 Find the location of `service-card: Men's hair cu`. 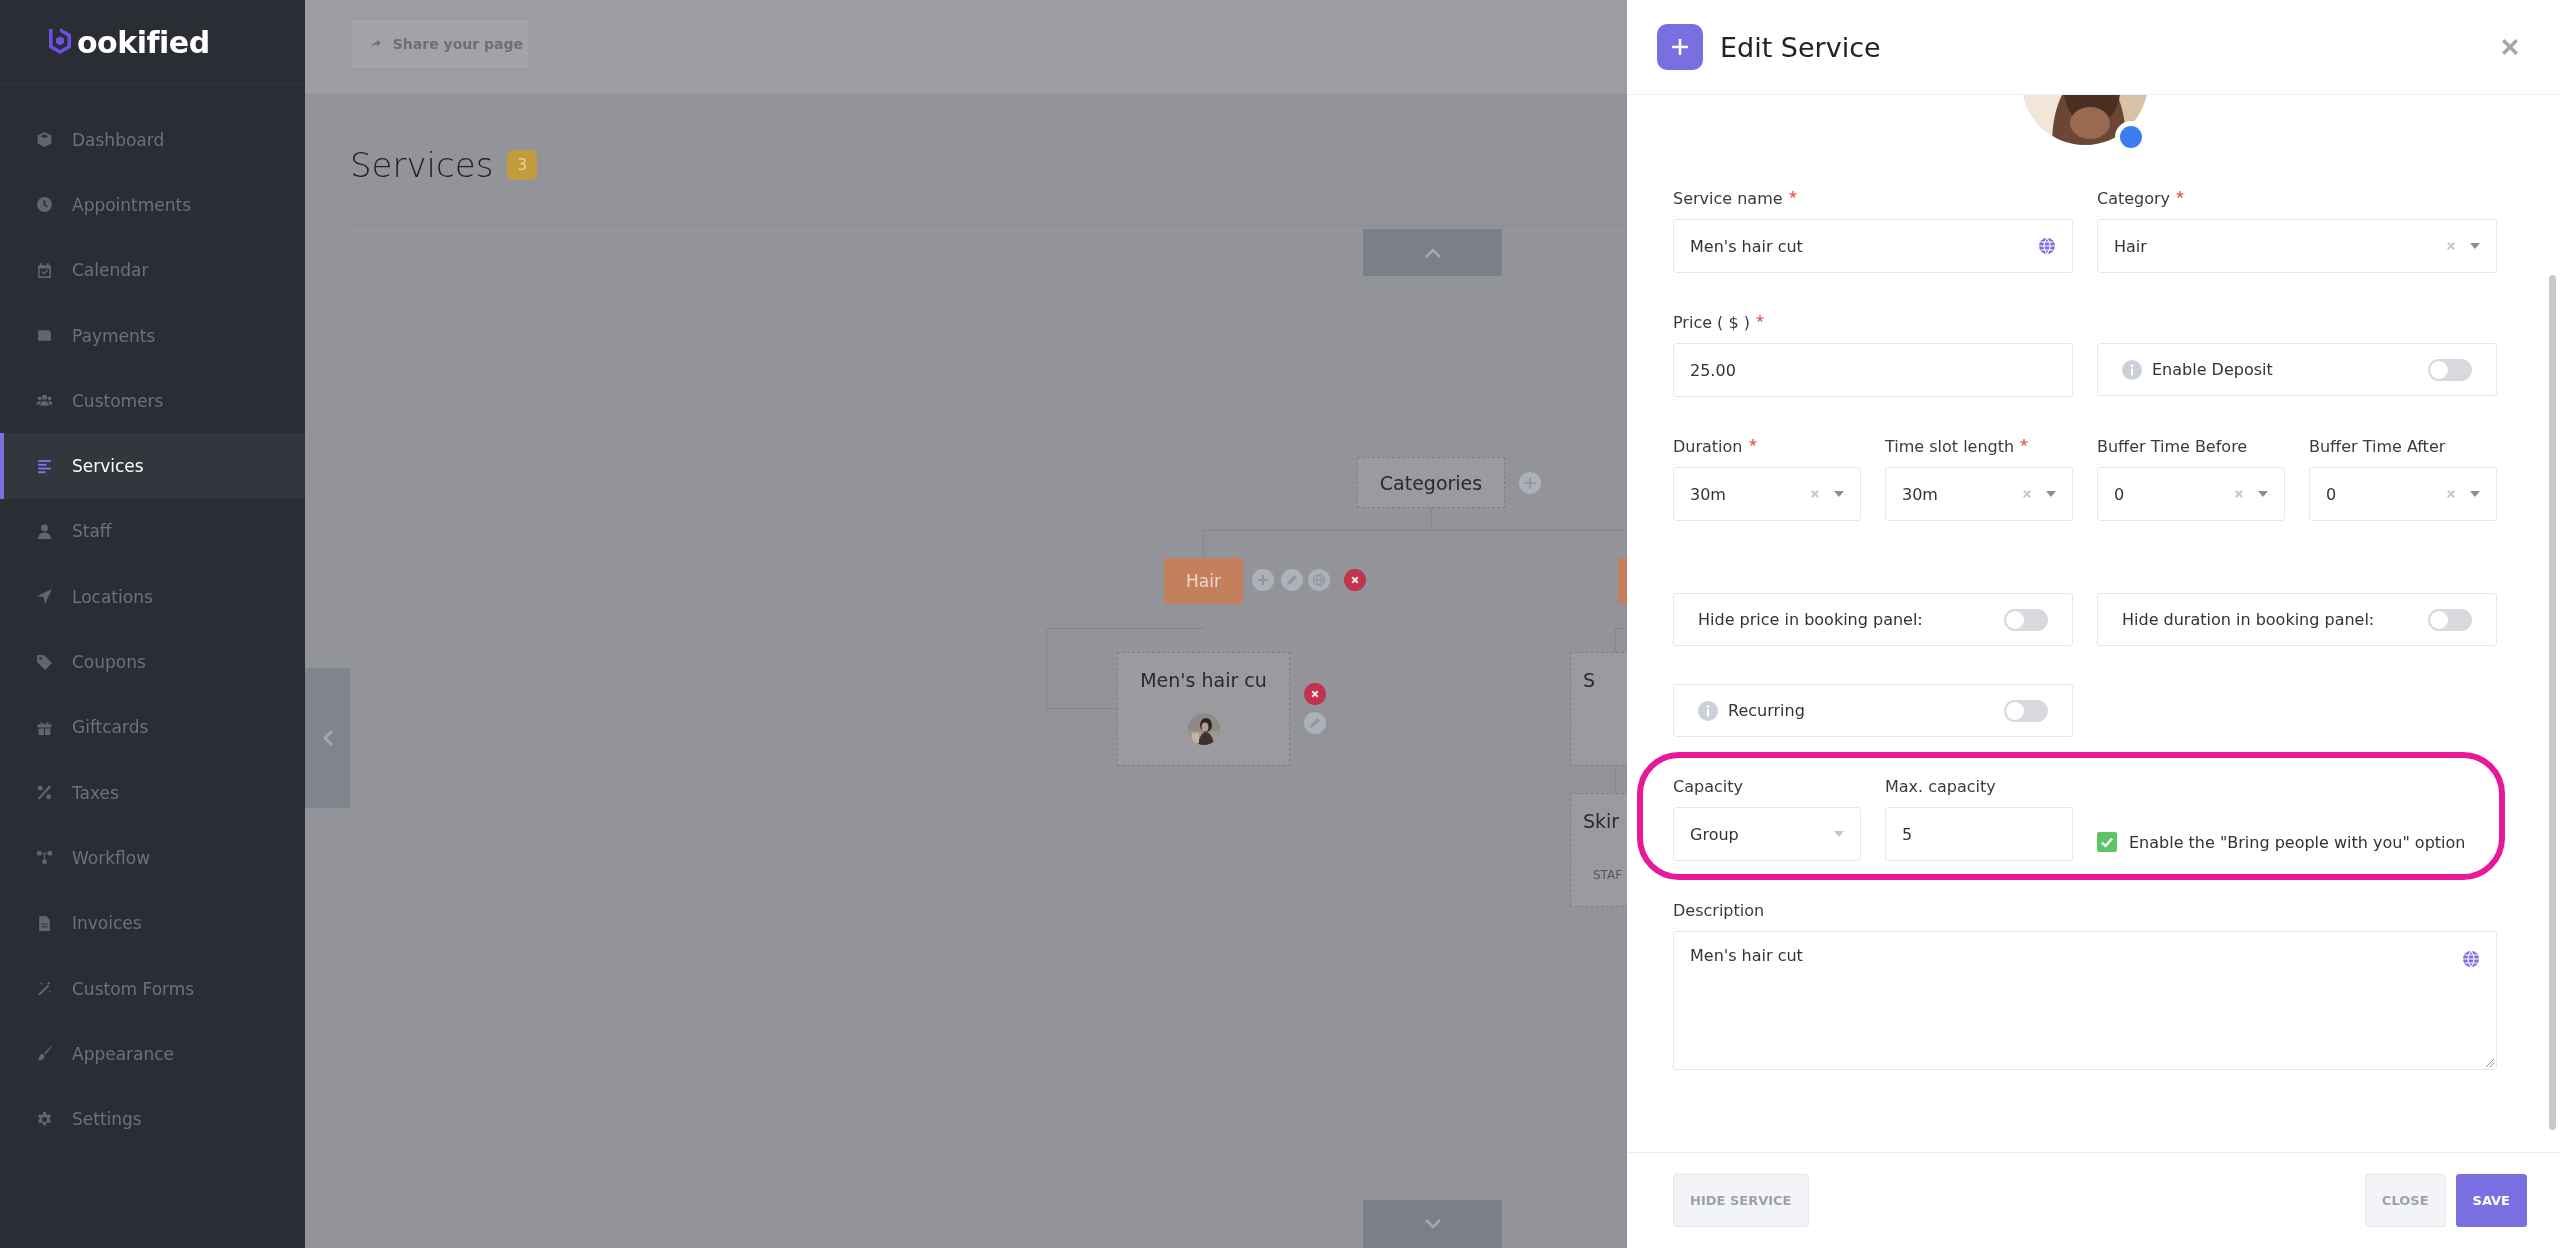

service-card: Men's hair cu is located at coordinates (1203, 709).